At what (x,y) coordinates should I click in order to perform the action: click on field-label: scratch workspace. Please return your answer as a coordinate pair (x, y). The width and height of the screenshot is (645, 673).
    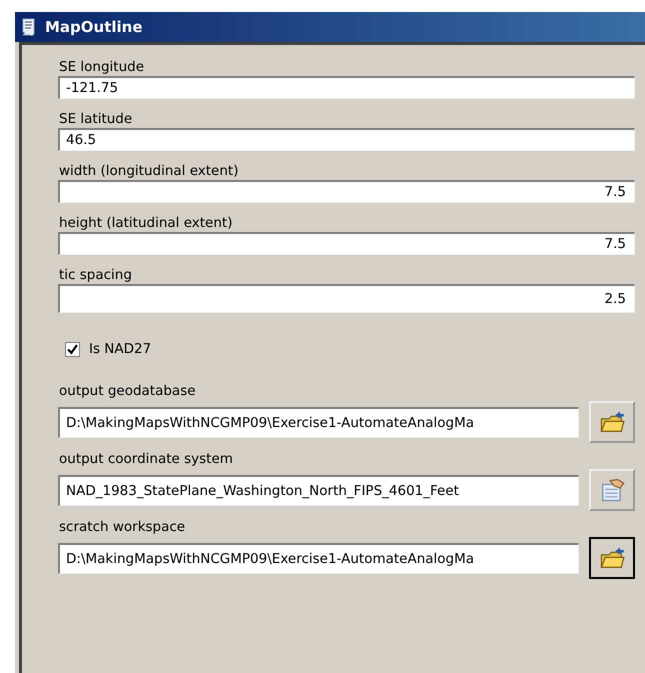
    Looking at the image, I should click on (122, 527).